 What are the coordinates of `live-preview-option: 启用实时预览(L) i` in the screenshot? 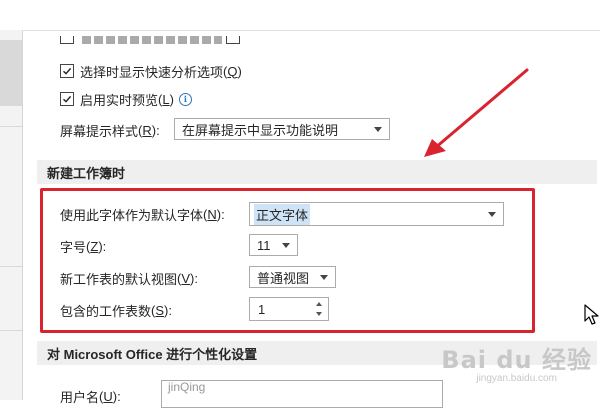 It's located at (126, 99).